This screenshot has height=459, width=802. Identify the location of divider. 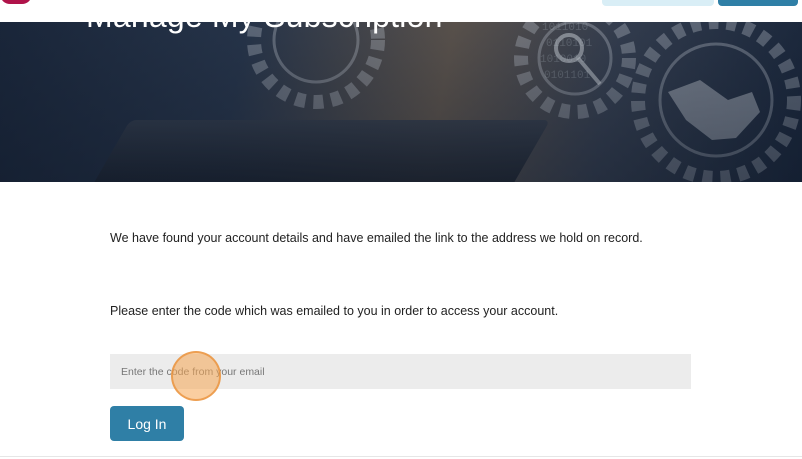
(401, 456).